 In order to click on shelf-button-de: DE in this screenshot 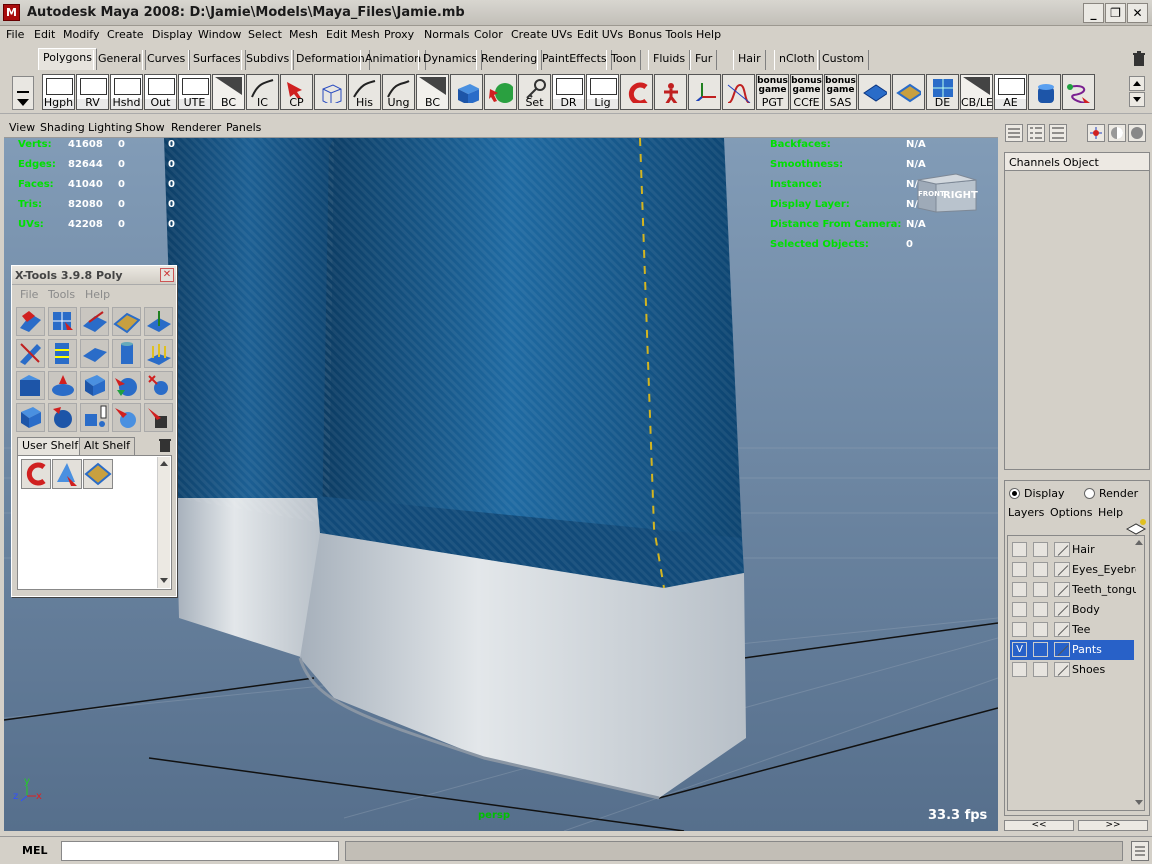, I will do `click(942, 92)`.